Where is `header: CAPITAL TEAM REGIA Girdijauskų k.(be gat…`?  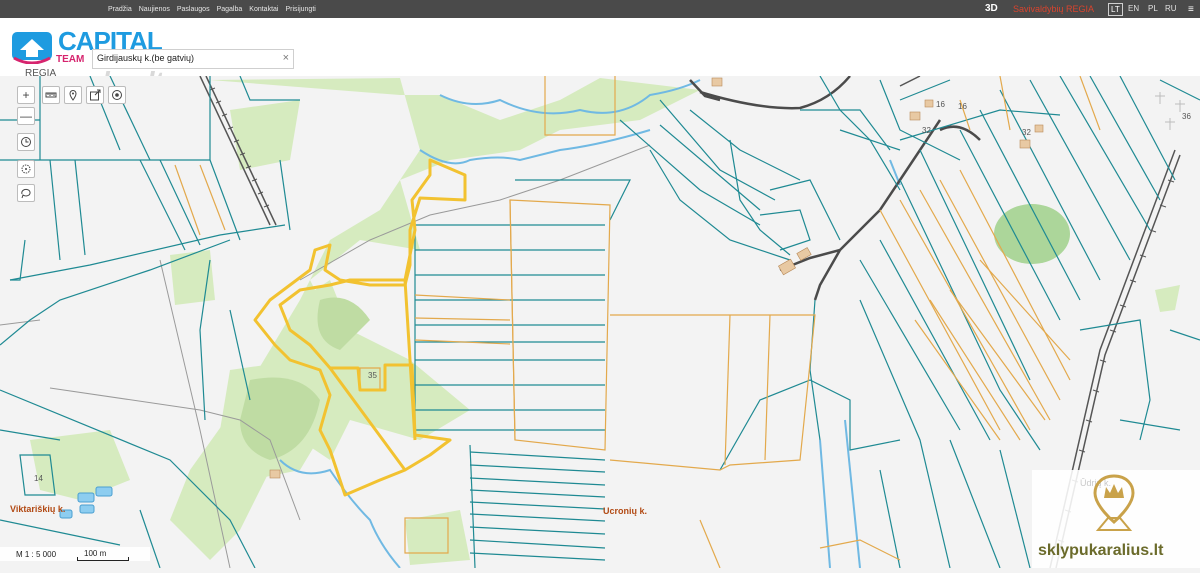 header: CAPITAL TEAM REGIA Girdijauskų k.(be gat… is located at coordinates (600, 57).